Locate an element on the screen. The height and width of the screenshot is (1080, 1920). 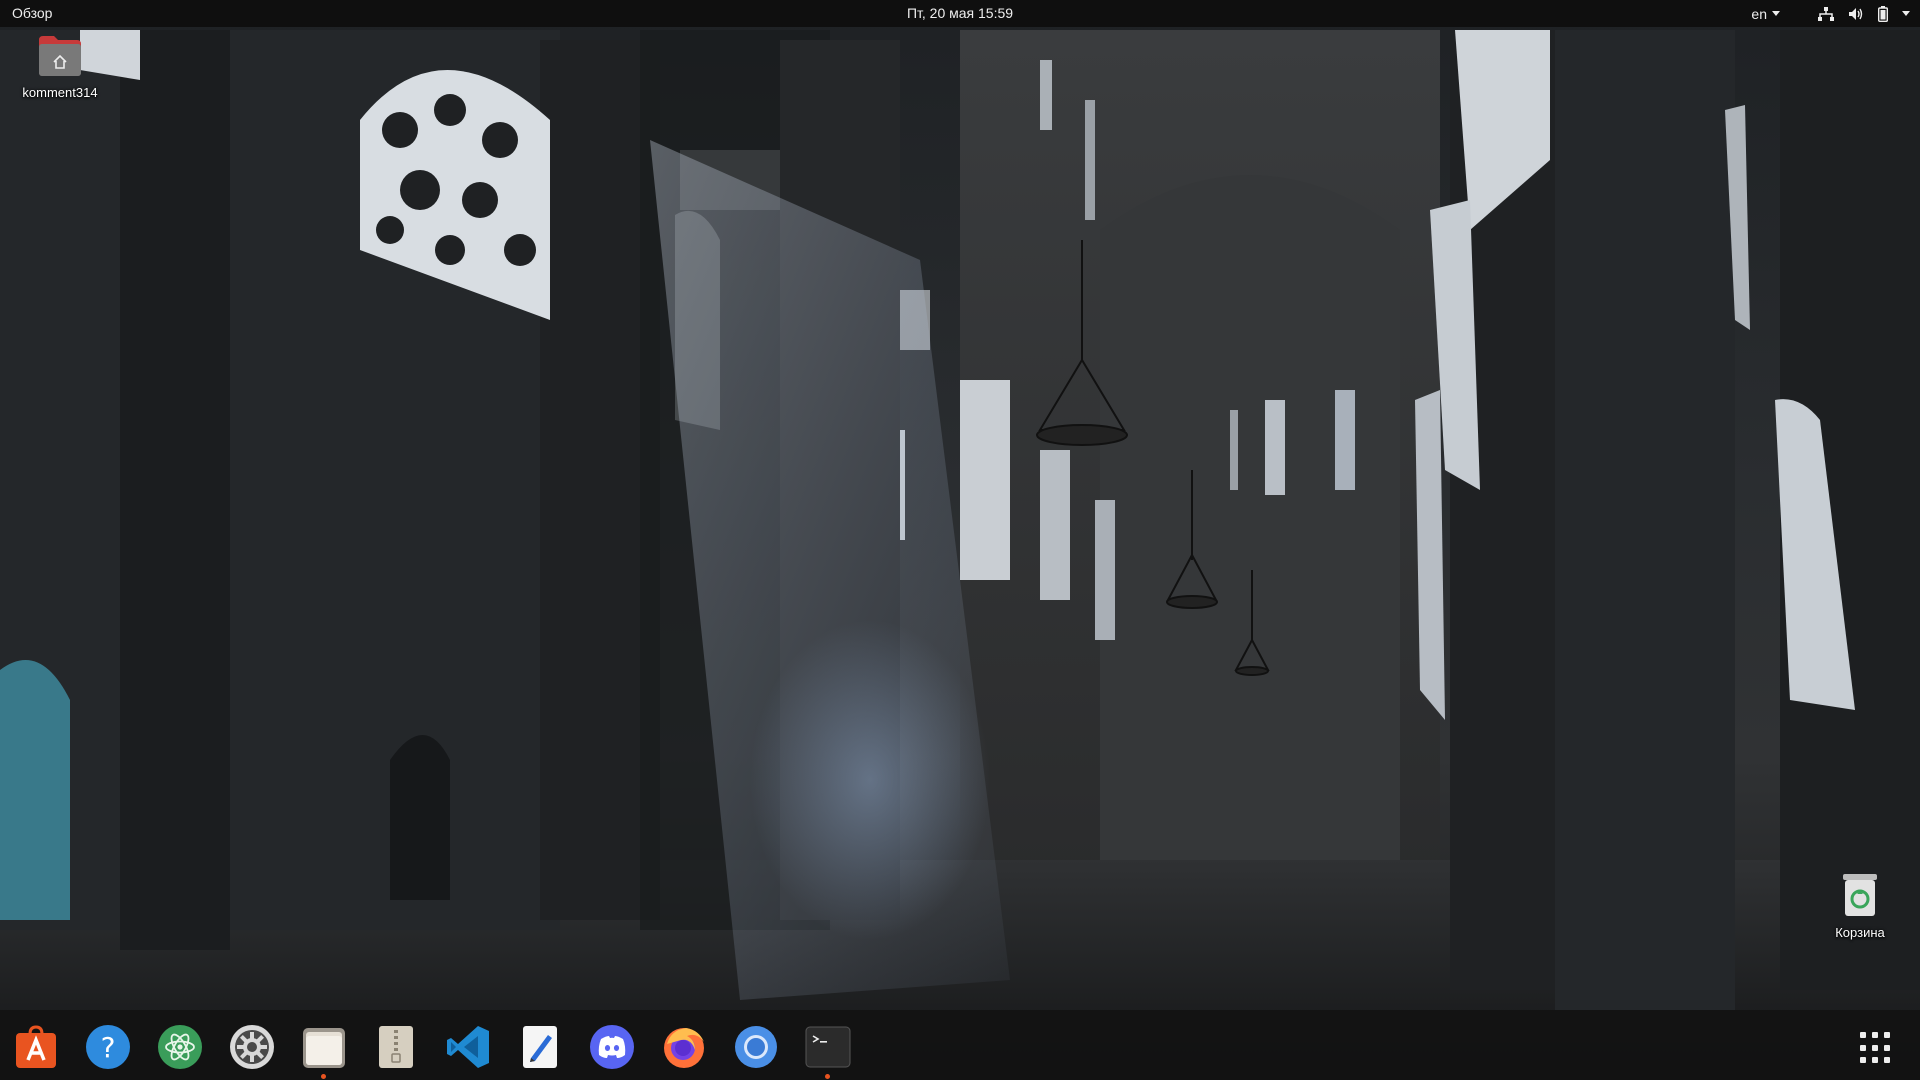
dock-app-atom is located at coordinates (180, 1047).